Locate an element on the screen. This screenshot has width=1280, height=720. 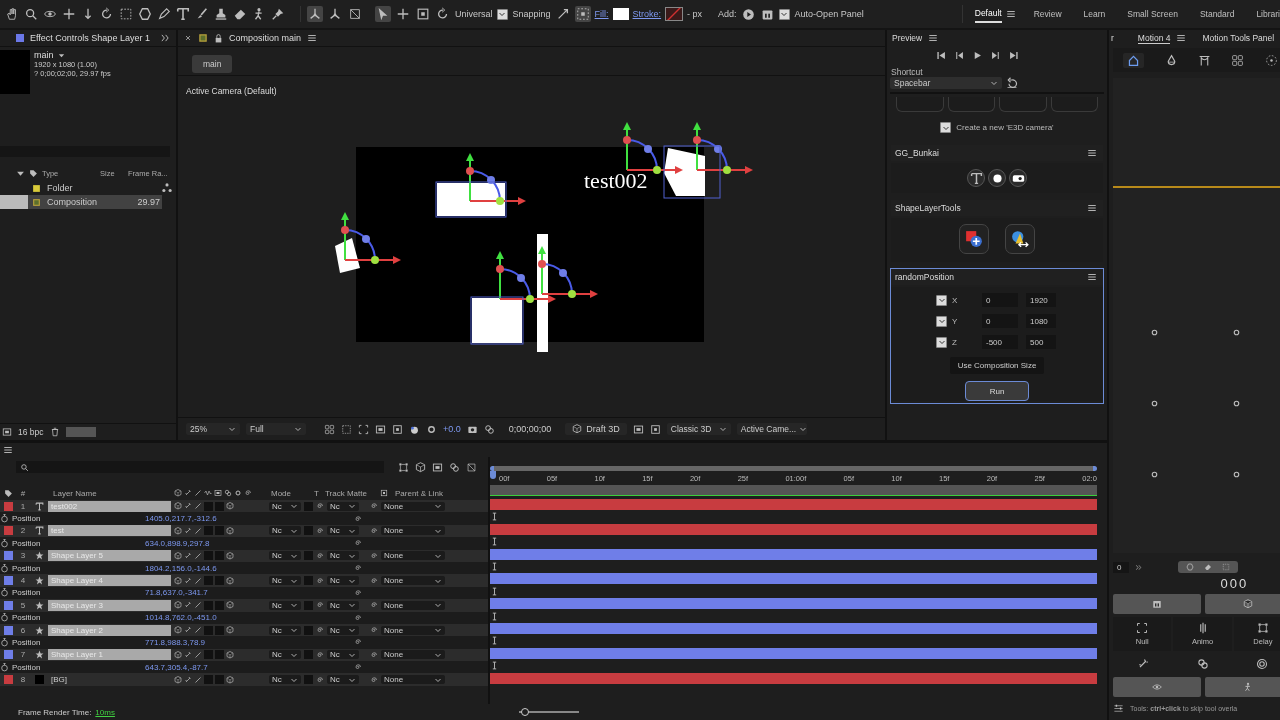
min-field: -500 is located at coordinates (1000, 342).